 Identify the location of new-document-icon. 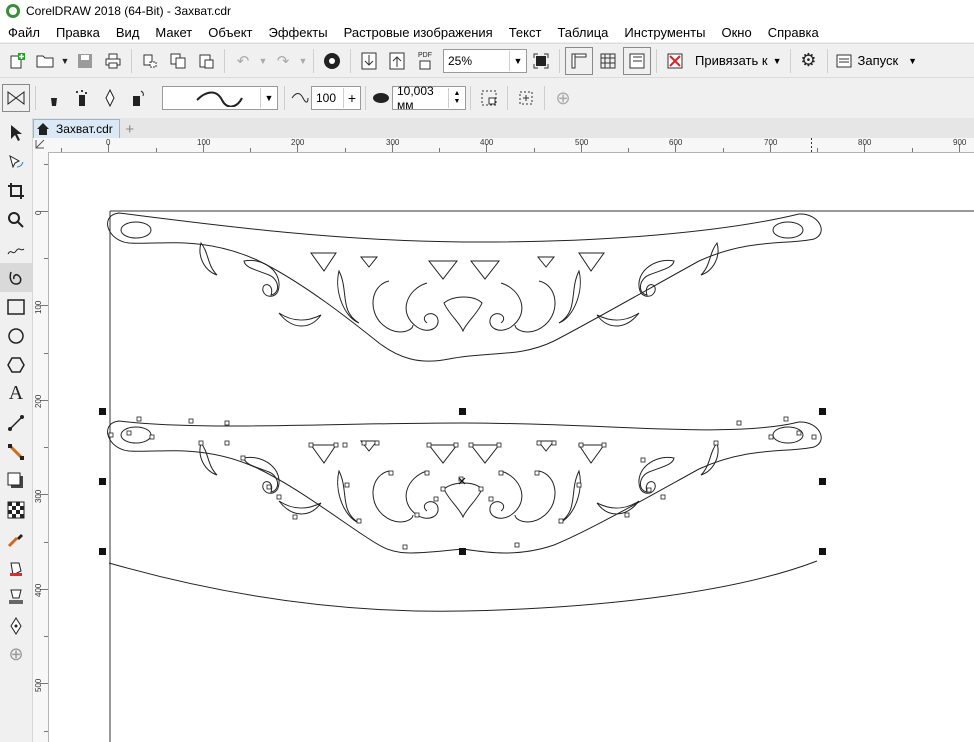
(17, 61).